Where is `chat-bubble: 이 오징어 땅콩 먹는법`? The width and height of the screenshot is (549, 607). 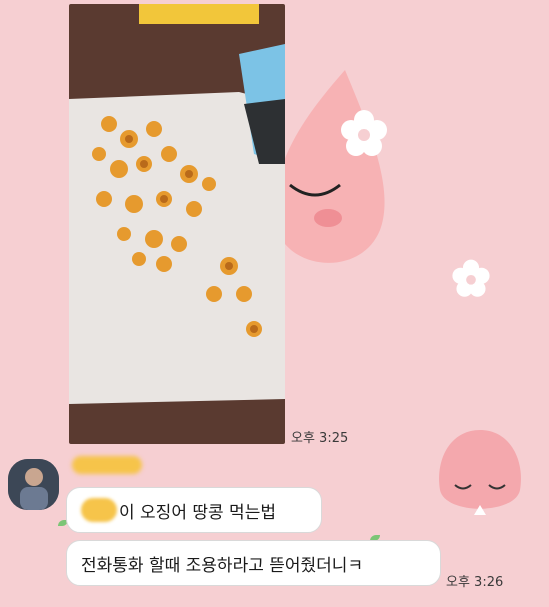
chat-bubble: 이 오징어 땅콩 먹는법 is located at coordinates (194, 510).